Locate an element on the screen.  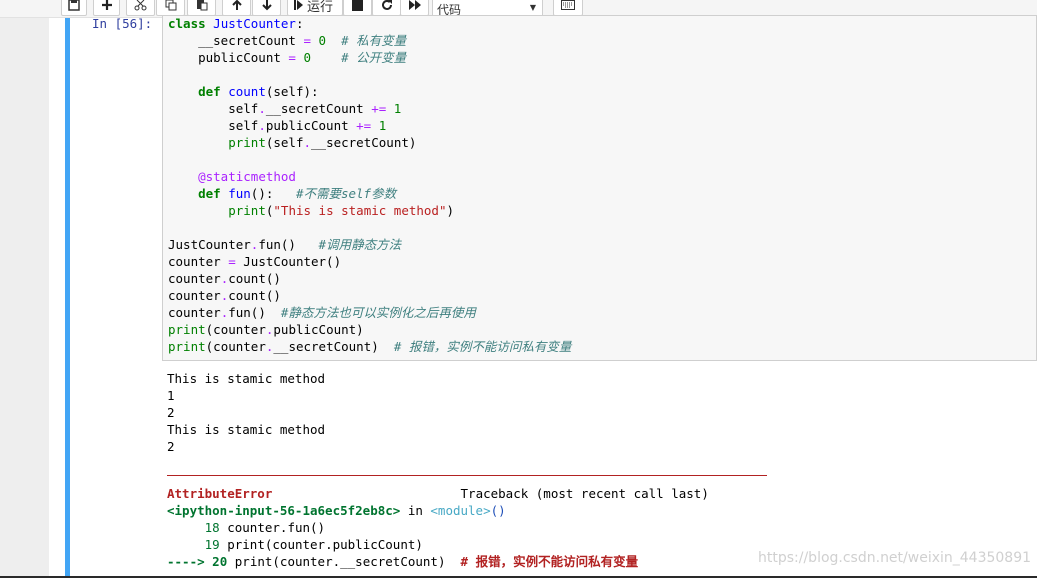
traceback-line-code: counter.fun() is located at coordinates (276, 527).